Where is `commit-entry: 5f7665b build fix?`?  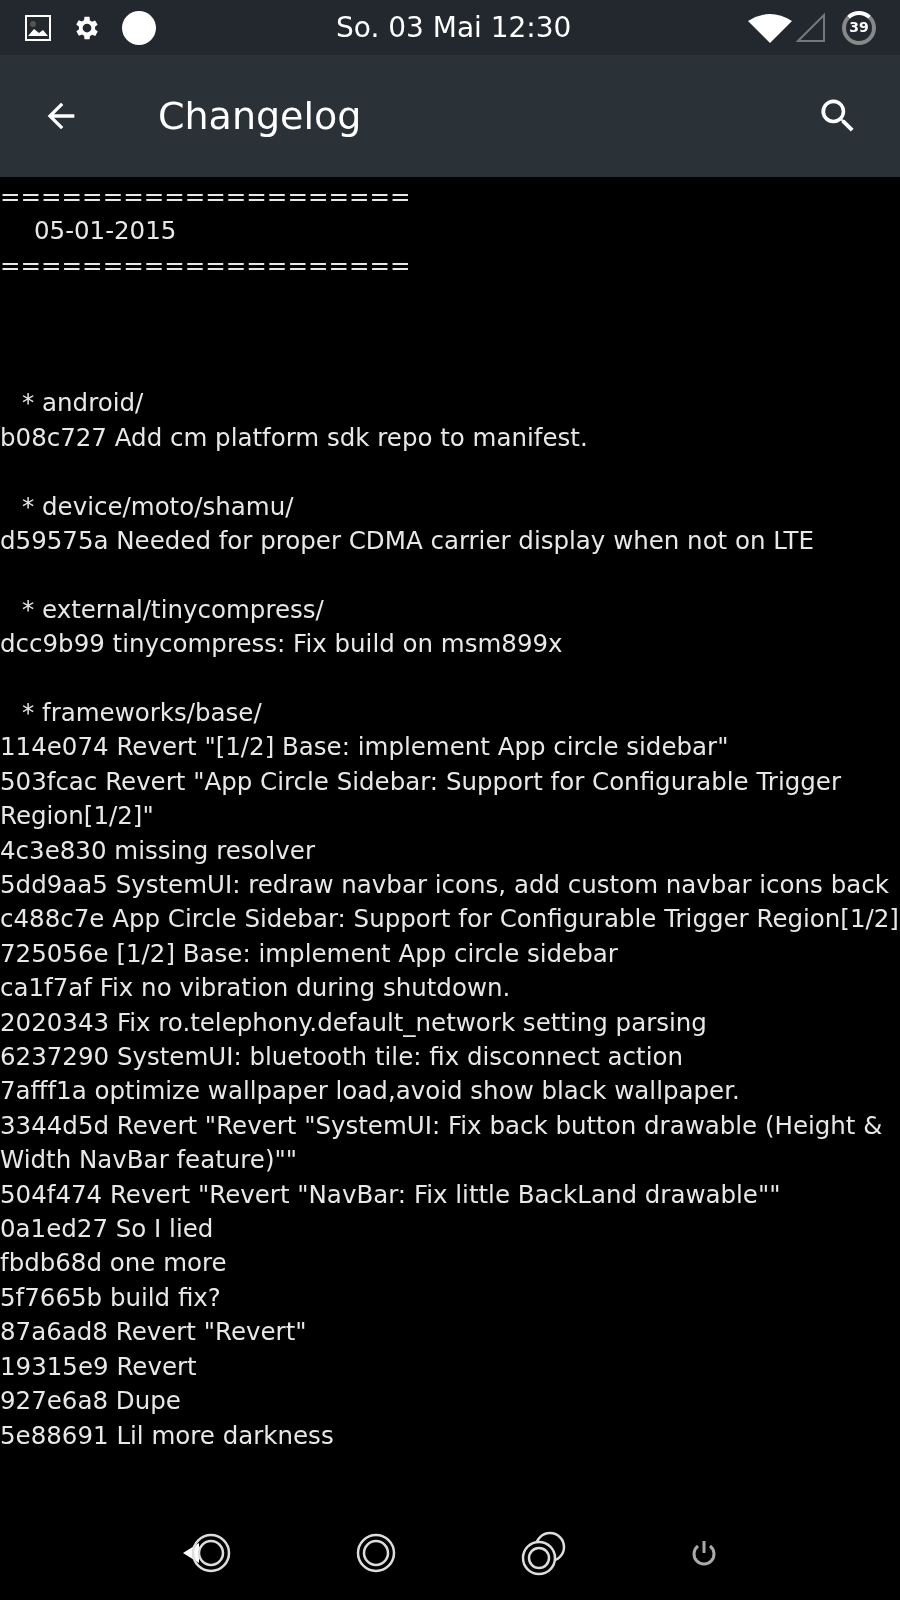
commit-entry: 5f7665b build fix? is located at coordinates (110, 1297).